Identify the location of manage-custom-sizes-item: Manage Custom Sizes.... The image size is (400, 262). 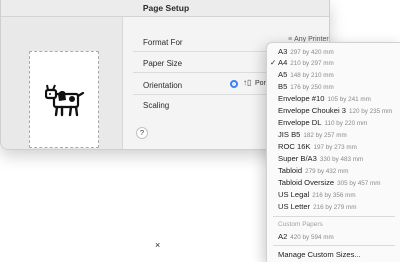
(319, 254).